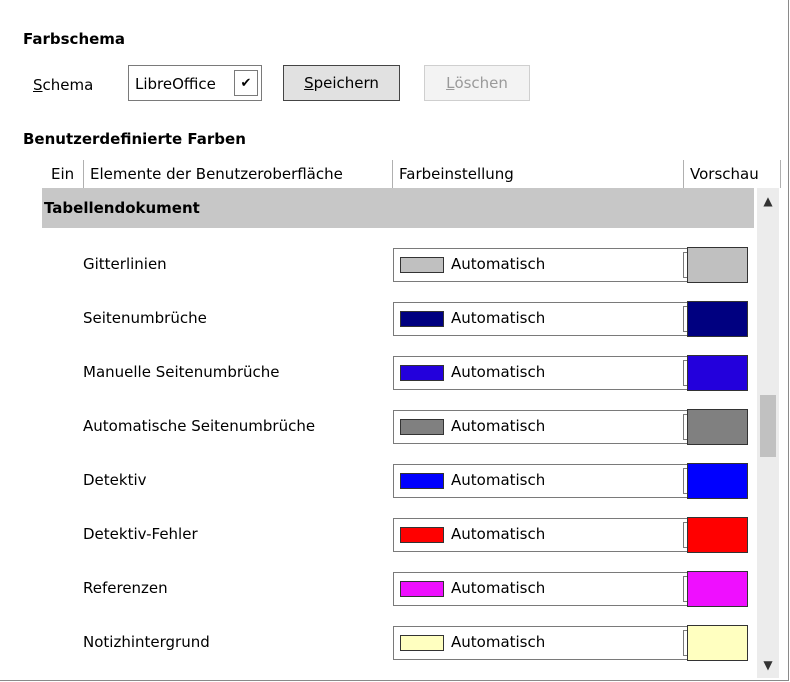 This screenshot has height=682, width=790. What do you see at coordinates (140, 534) in the screenshot?
I see `element-name: Detektiv-Fehler` at bounding box center [140, 534].